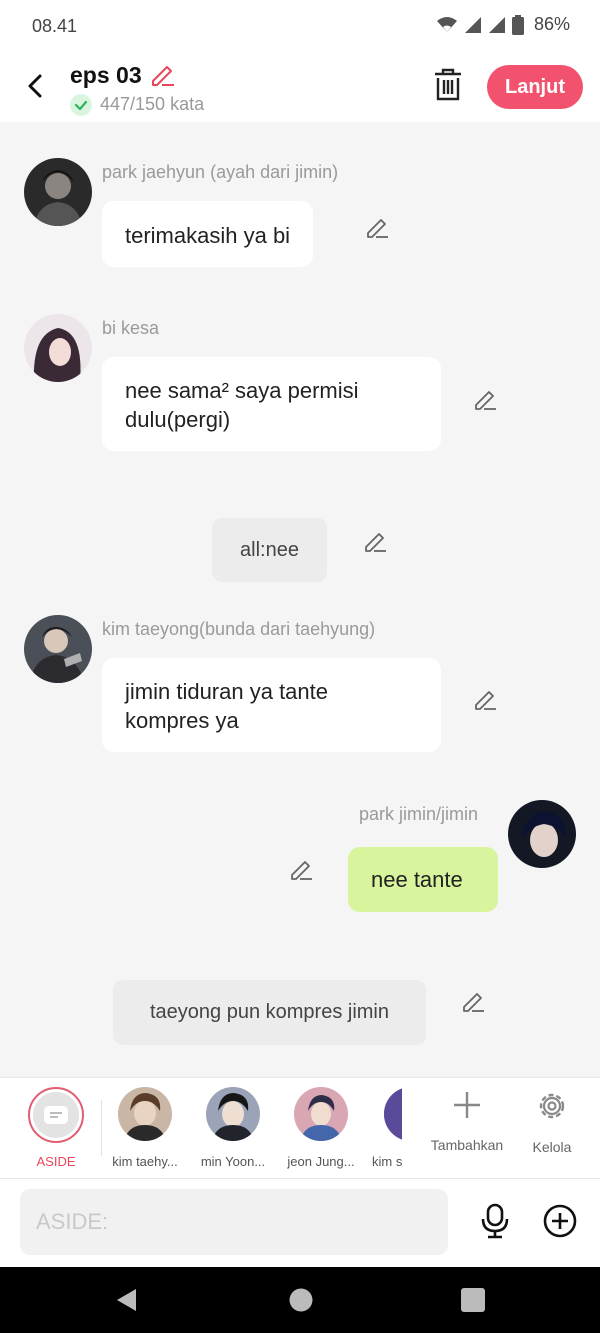 Image resolution: width=600 pixels, height=1333 pixels. I want to click on character-chip: kim s, so click(377, 1128).